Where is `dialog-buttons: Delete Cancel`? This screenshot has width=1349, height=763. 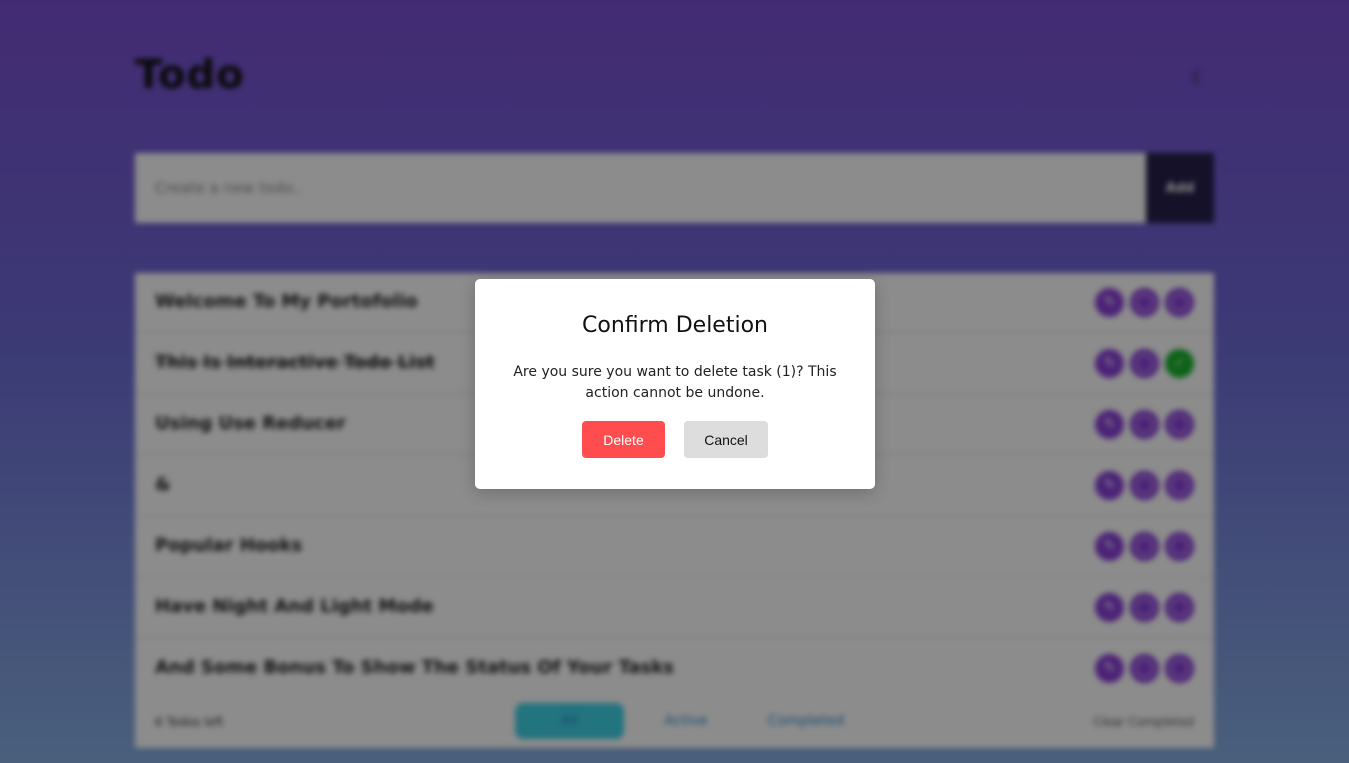 dialog-buttons: Delete Cancel is located at coordinates (675, 439).